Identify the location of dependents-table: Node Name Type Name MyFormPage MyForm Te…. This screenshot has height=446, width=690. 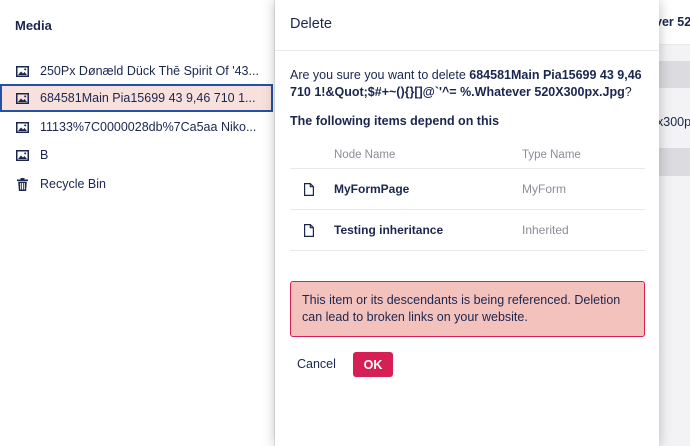
(467, 196).